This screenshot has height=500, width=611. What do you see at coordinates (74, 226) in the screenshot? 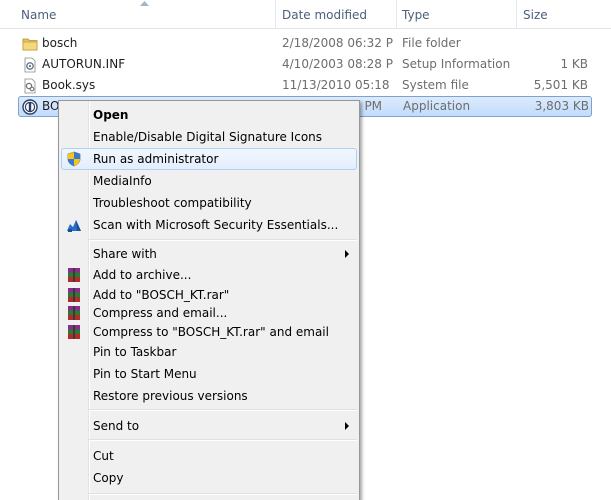
I see `security-essentials-icon` at bounding box center [74, 226].